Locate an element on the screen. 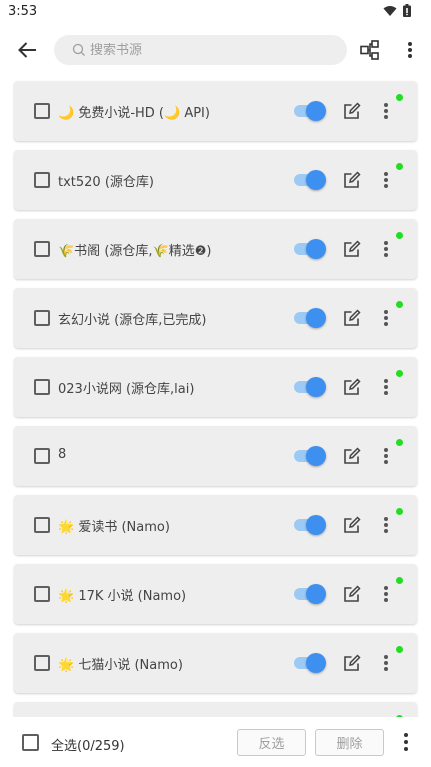 The width and height of the screenshot is (431, 767). more-options-button is located at coordinates (410, 50).